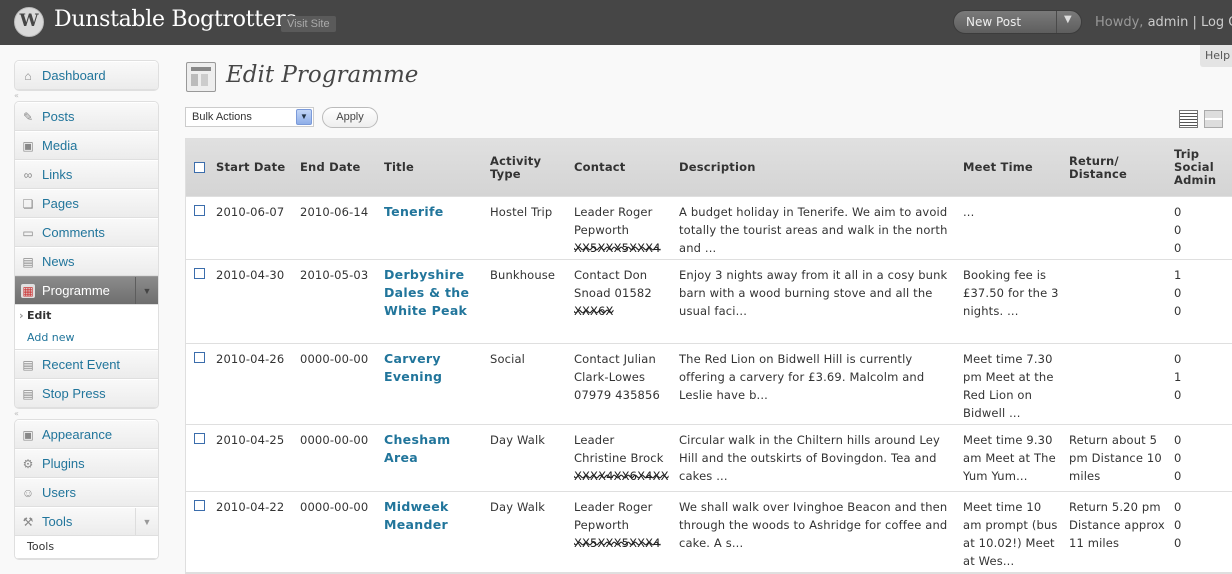 This screenshot has width=1232, height=574. I want to click on sidebar-item-posts: ✎ Posts, so click(86, 116).